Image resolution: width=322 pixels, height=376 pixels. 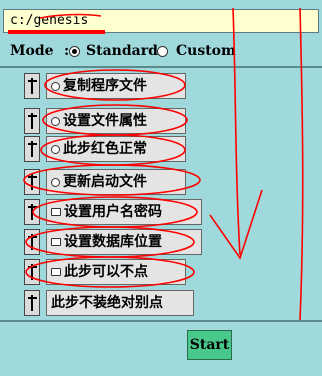 What do you see at coordinates (105, 182) in the screenshot?
I see `task-label: 更新启动文件` at bounding box center [105, 182].